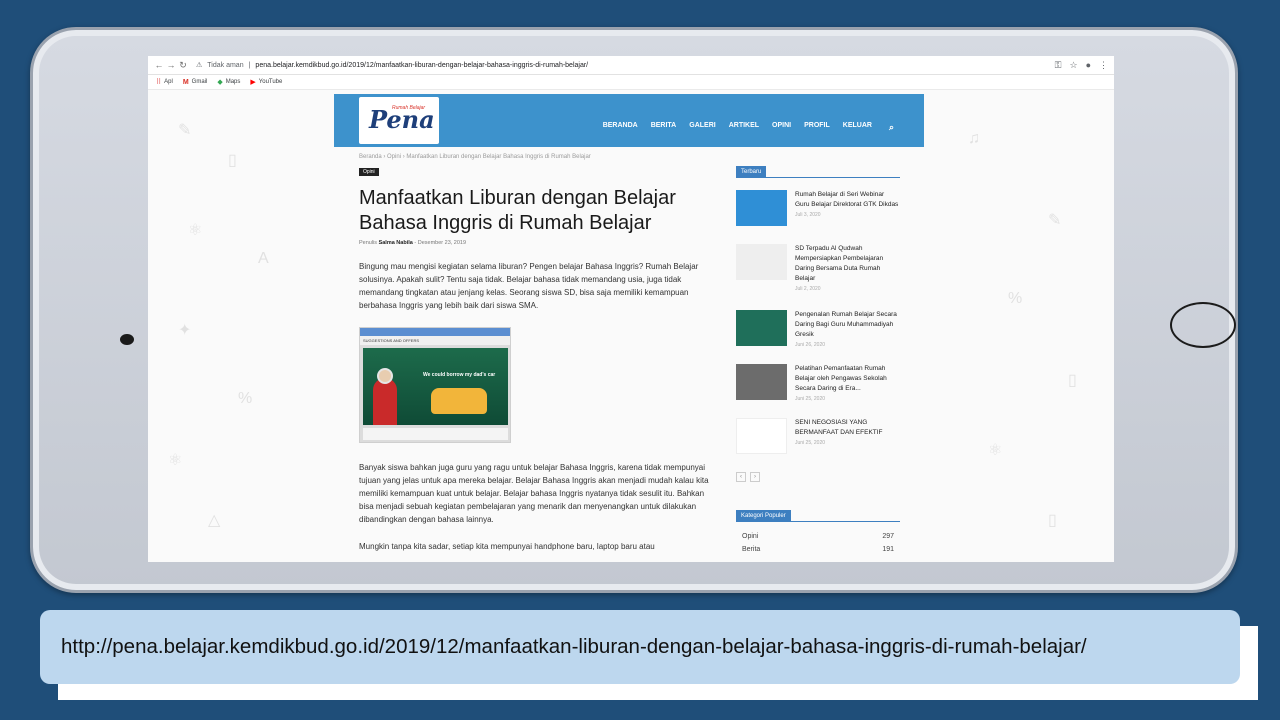 The image size is (1280, 720). What do you see at coordinates (225, 65) in the screenshot?
I see `not-secure-label: Tidak aman` at bounding box center [225, 65].